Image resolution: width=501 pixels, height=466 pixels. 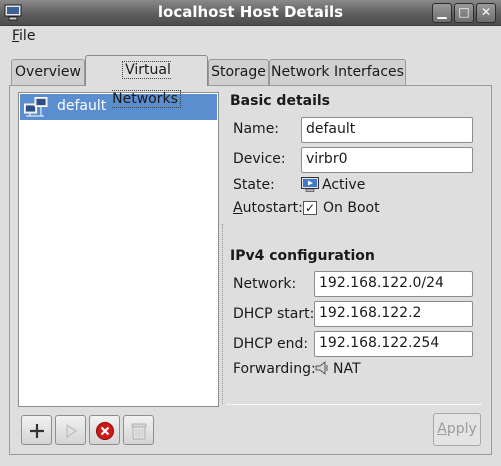 What do you see at coordinates (387, 130) in the screenshot?
I see `name-field: default` at bounding box center [387, 130].